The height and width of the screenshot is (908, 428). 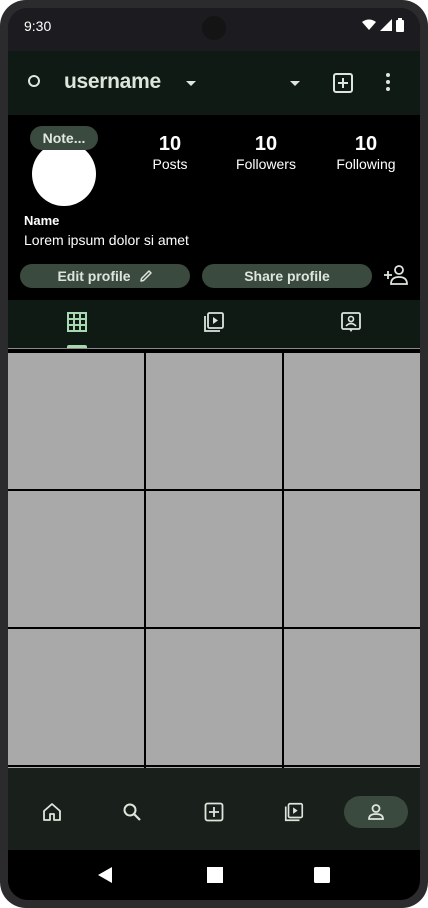 I want to click on bottom-navigation, so click(x=214, y=809).